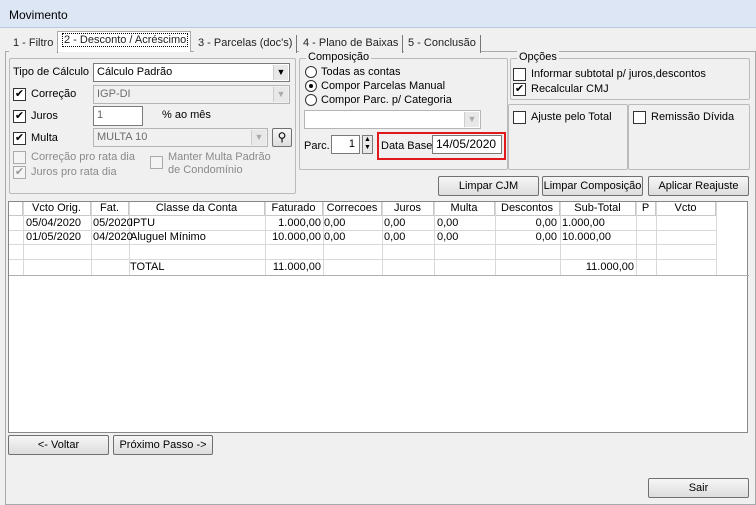 This screenshot has height=505, width=756. What do you see at coordinates (19, 172) in the screenshot?
I see `juros-rata-checkbox: ✔` at bounding box center [19, 172].